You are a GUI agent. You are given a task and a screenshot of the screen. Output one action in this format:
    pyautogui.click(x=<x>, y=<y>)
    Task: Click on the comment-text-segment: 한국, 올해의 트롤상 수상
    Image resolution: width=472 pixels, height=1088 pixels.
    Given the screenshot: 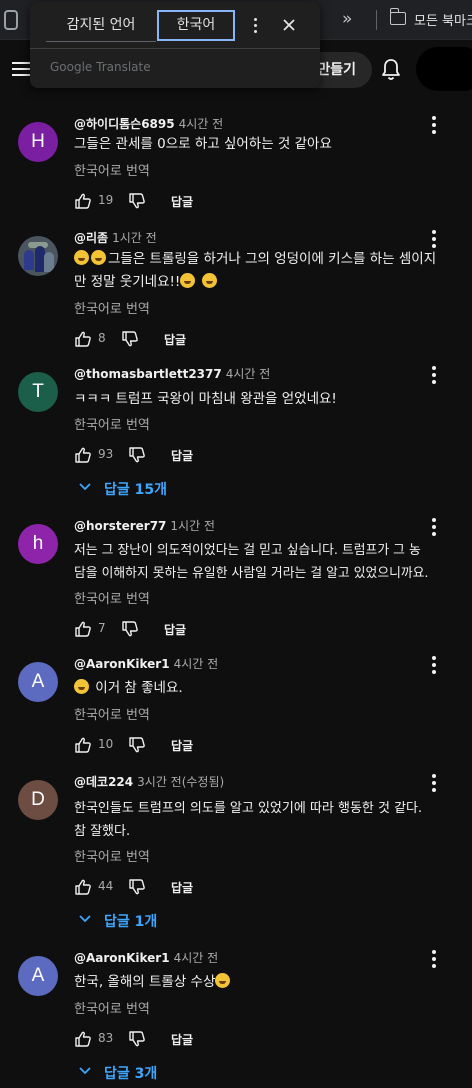 What is the action you would take?
    pyautogui.click(x=145, y=982)
    